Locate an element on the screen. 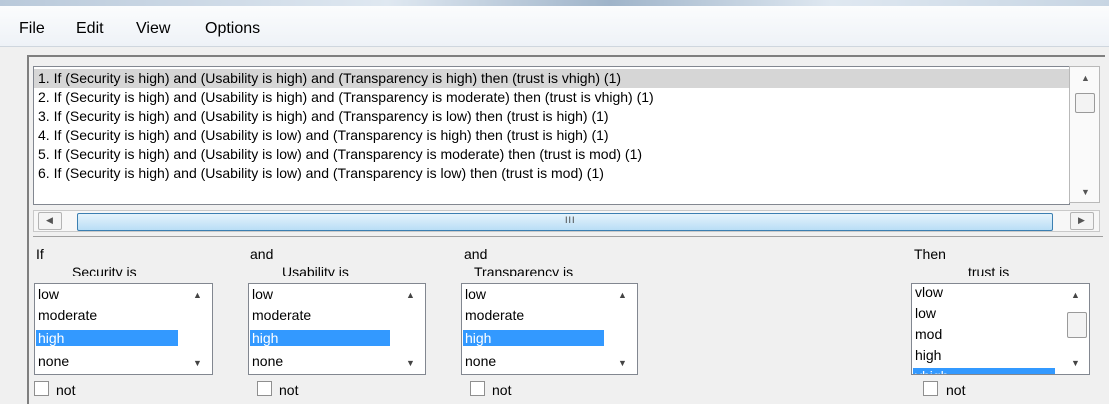 Image resolution: width=1109 pixels, height=404 pixels. menu-file: File is located at coordinates (32, 29).